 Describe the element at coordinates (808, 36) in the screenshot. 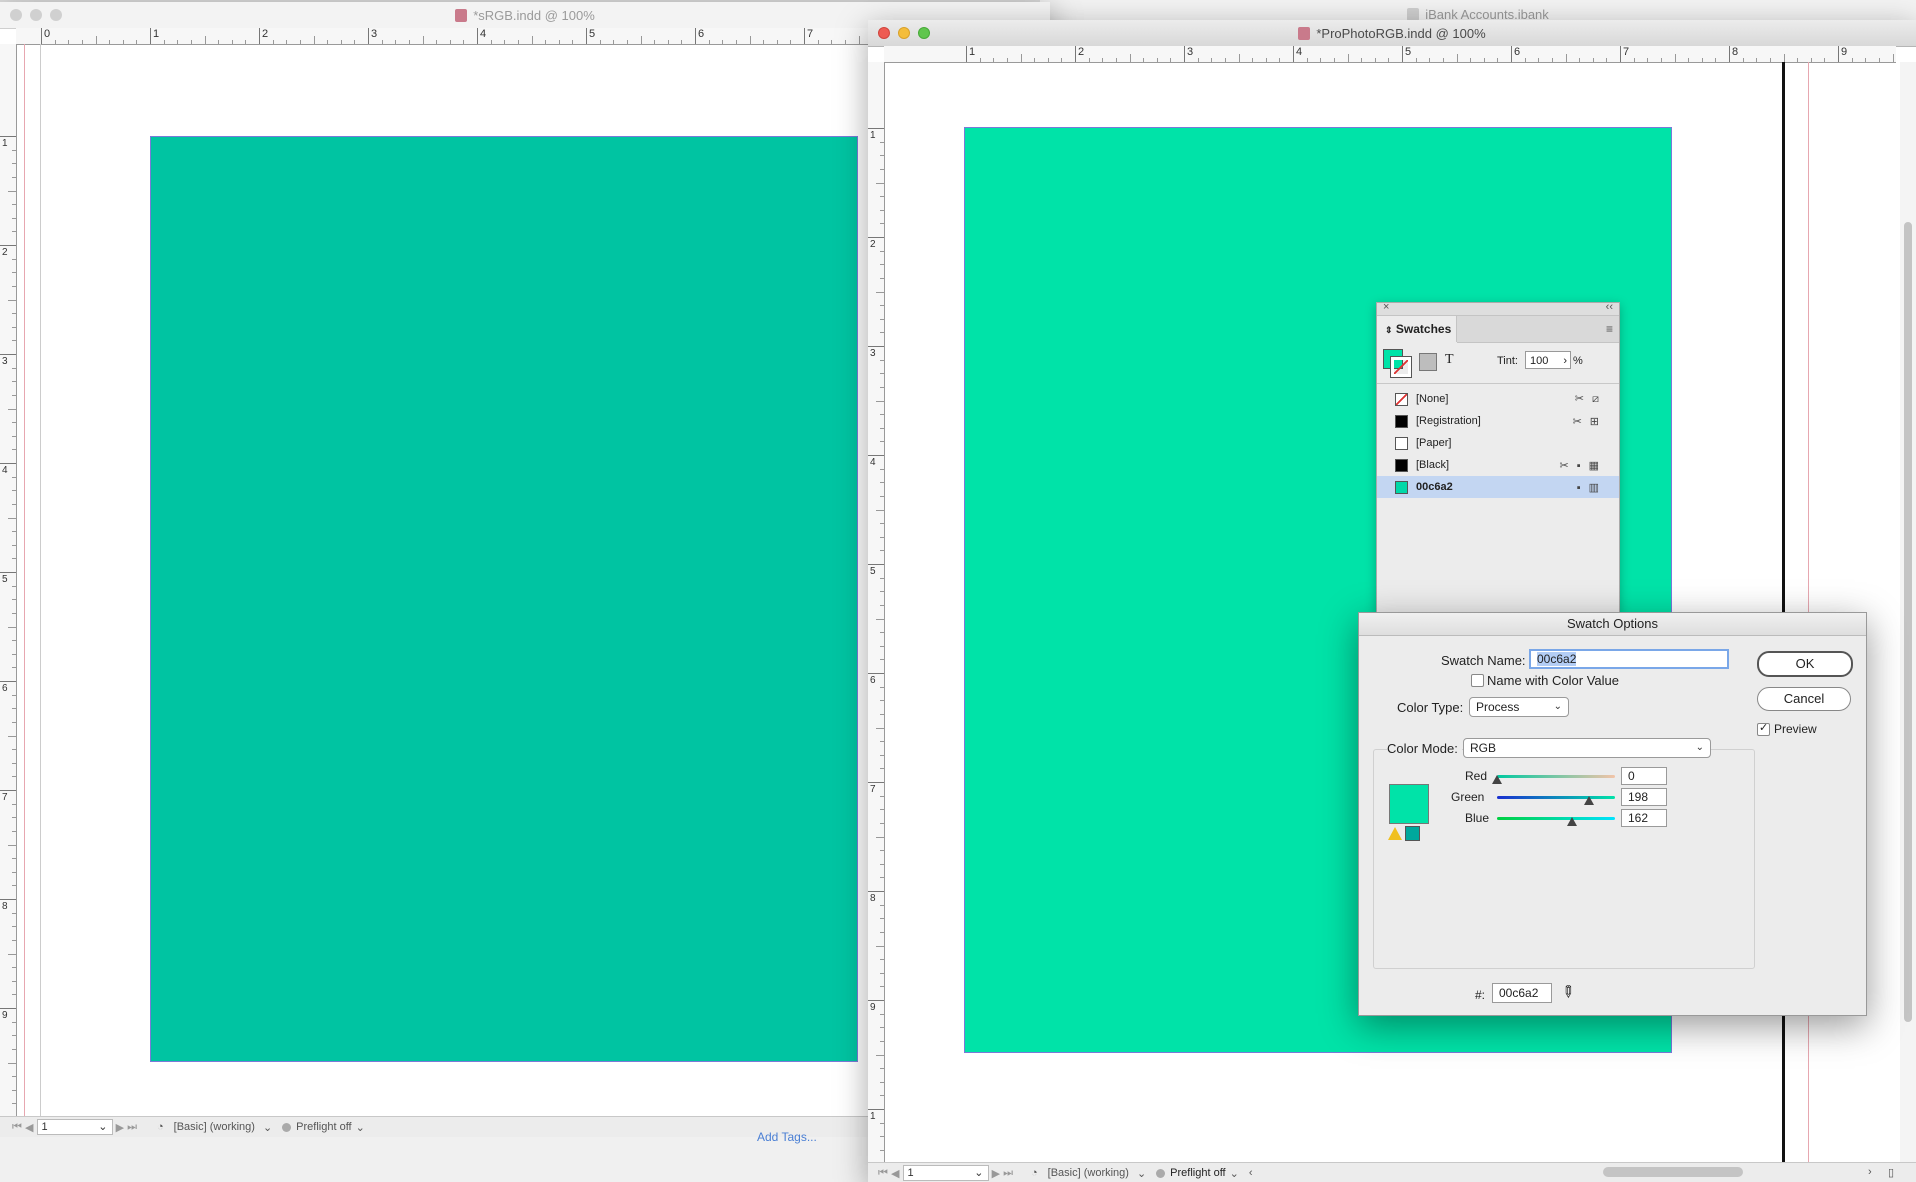

I see `ruler-tick: 7` at that location.